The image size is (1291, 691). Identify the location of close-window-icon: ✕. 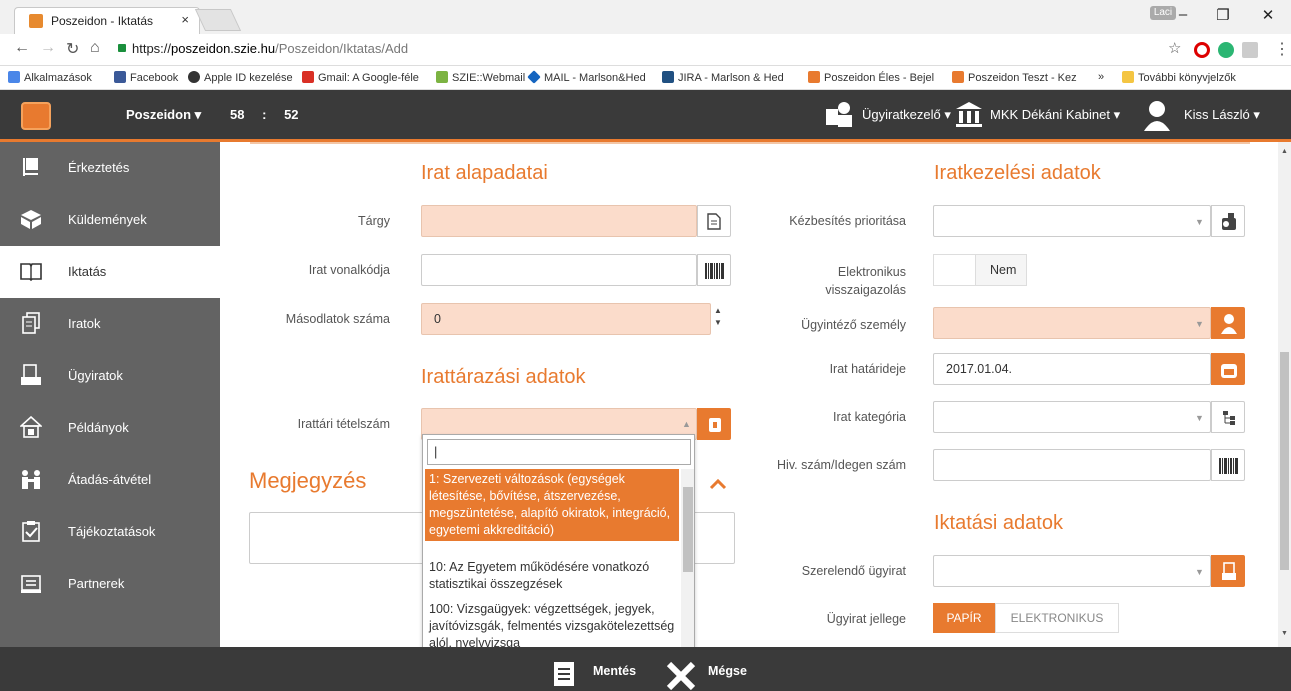
(1268, 17).